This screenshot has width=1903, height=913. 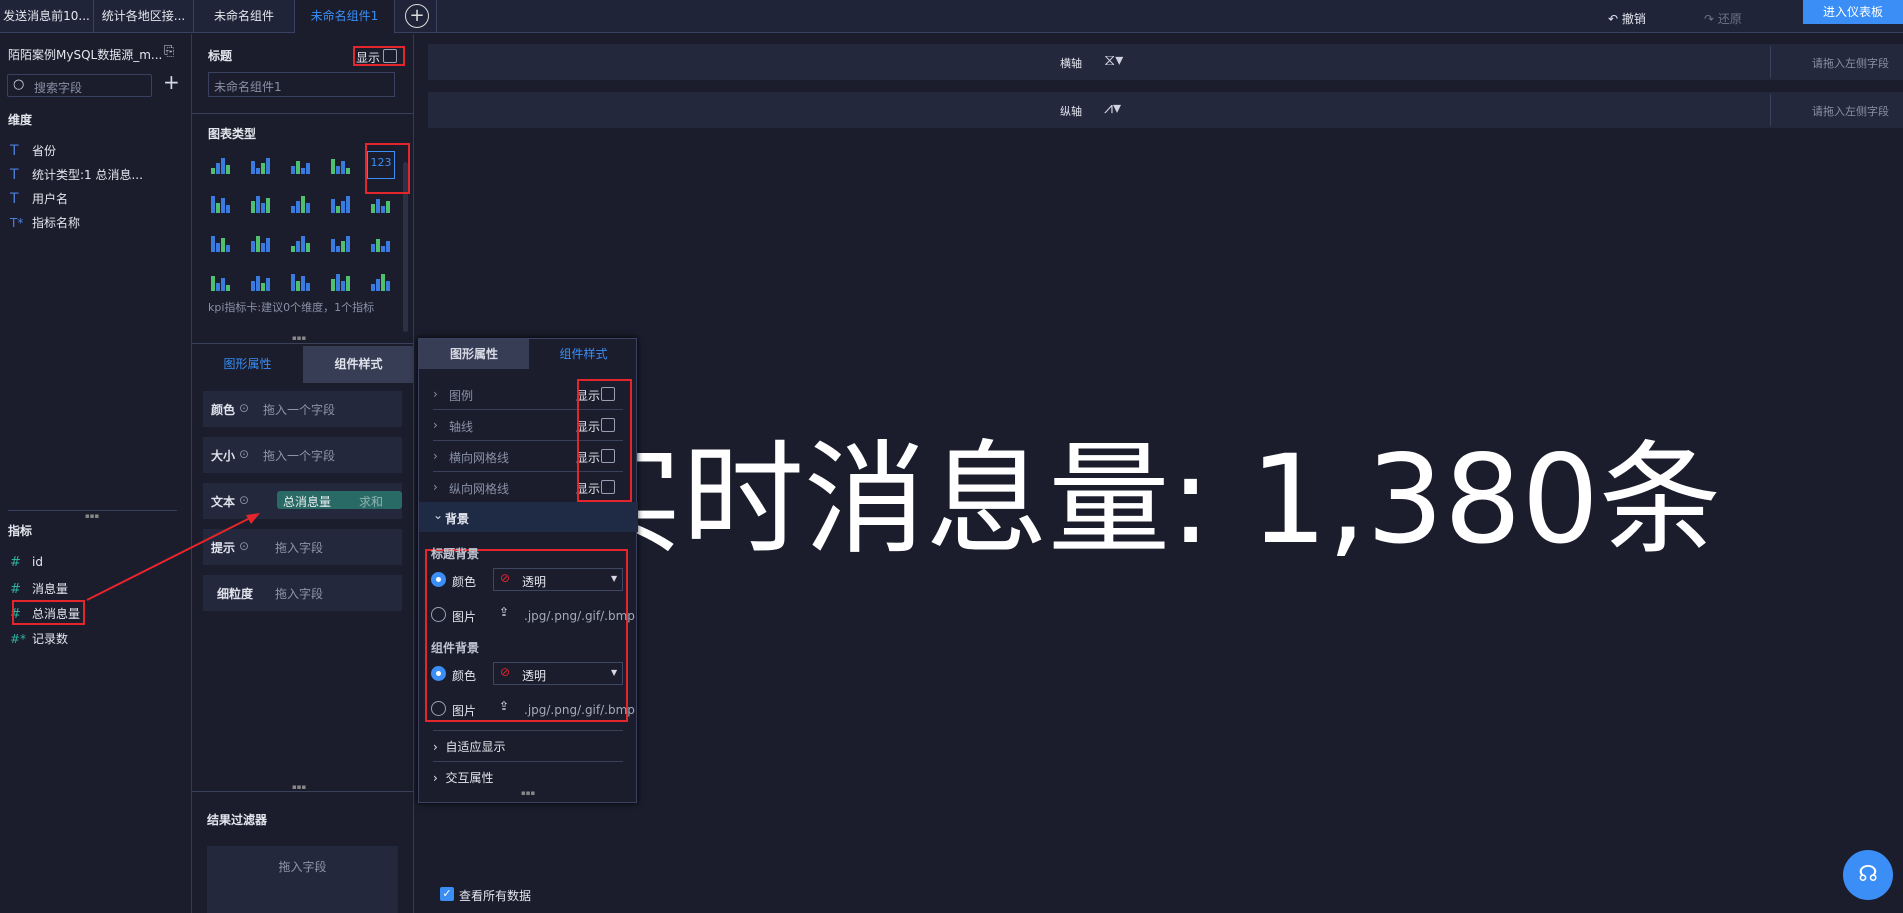 I want to click on customer-support-button: ☊, so click(x=1868, y=875).